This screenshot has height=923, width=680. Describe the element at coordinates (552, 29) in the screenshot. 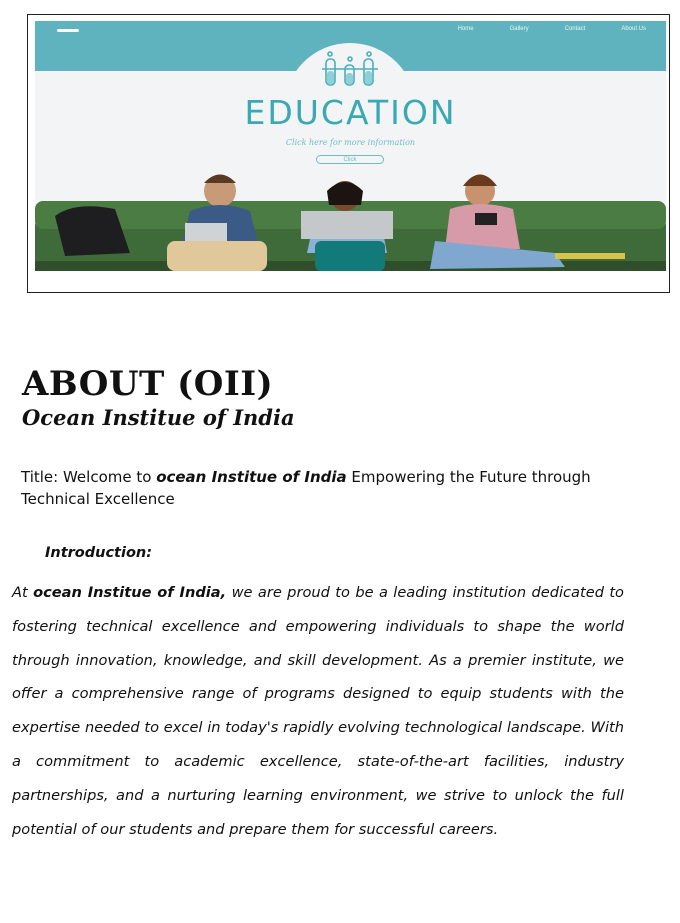

I see `hero-nav: Home Gallery Contact About Us` at that location.